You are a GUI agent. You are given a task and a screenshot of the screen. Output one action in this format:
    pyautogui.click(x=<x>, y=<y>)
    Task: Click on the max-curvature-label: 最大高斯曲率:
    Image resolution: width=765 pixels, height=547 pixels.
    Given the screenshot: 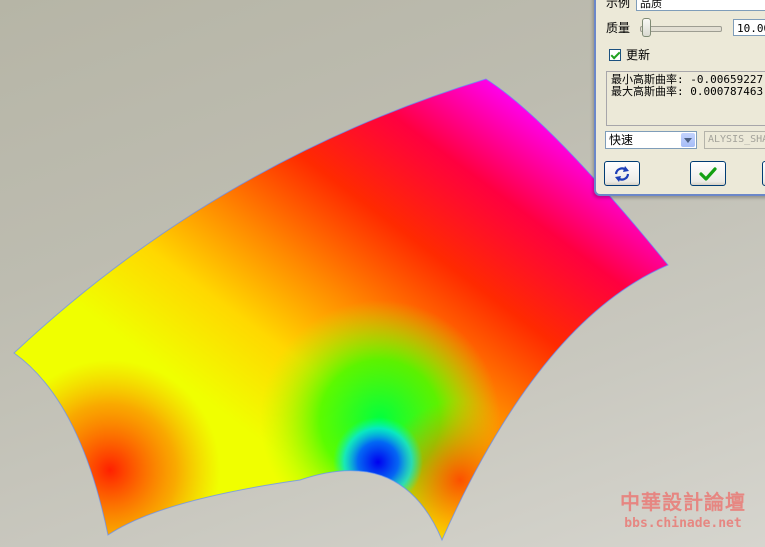 What is the action you would take?
    pyautogui.click(x=647, y=91)
    